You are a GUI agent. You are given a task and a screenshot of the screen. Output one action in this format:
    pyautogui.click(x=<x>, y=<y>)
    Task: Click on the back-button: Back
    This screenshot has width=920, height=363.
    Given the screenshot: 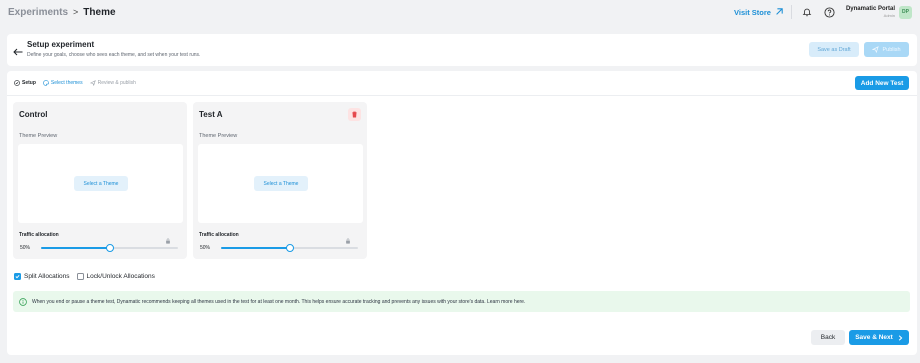 What is the action you would take?
    pyautogui.click(x=828, y=337)
    